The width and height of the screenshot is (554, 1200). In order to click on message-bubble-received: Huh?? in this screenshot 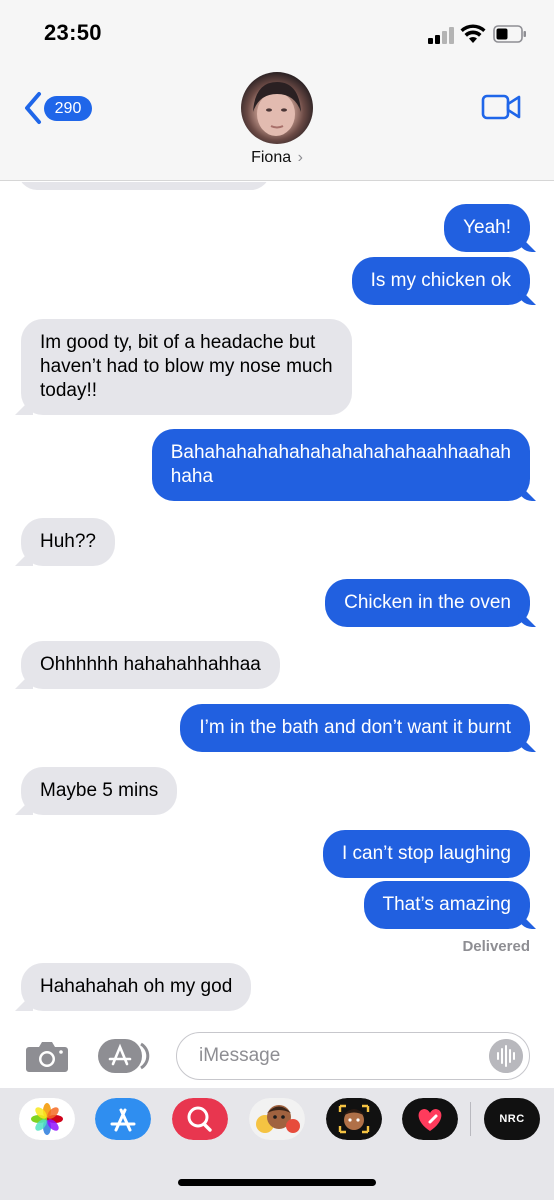, I will do `click(68, 542)`.